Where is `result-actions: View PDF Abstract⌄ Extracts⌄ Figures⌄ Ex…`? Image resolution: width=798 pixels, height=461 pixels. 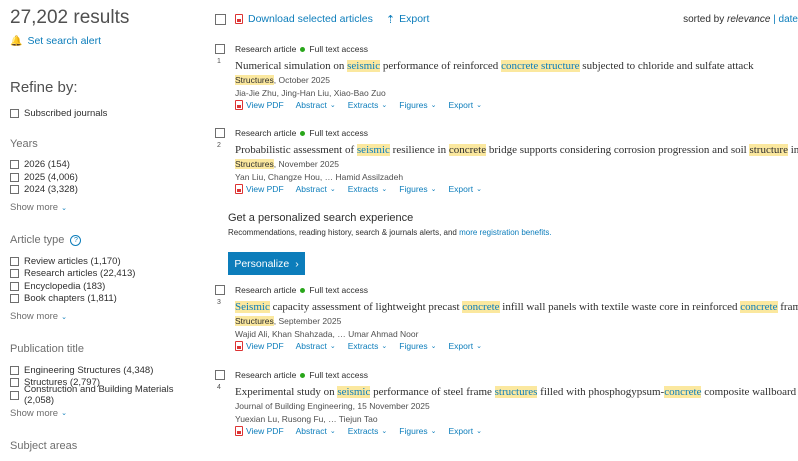
result-actions: View PDF Abstract⌄ Extracts⌄ Figures⌄ Ex… is located at coordinates (516, 346).